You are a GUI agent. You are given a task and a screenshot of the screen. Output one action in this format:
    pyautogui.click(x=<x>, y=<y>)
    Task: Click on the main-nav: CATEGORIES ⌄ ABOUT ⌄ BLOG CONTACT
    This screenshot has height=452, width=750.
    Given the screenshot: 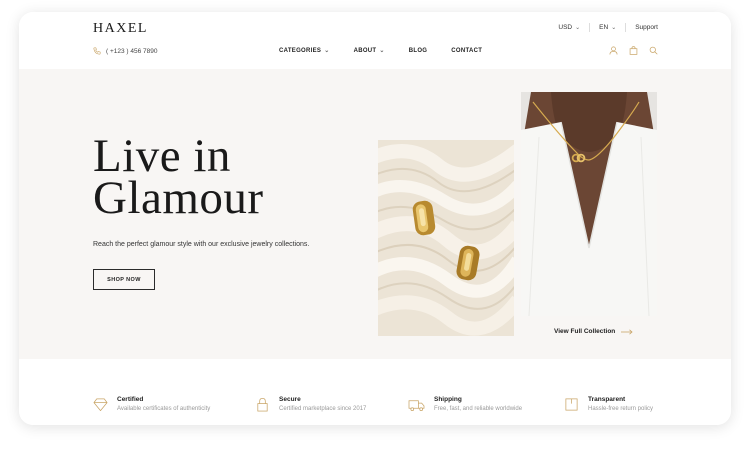 What is the action you would take?
    pyautogui.click(x=380, y=51)
    